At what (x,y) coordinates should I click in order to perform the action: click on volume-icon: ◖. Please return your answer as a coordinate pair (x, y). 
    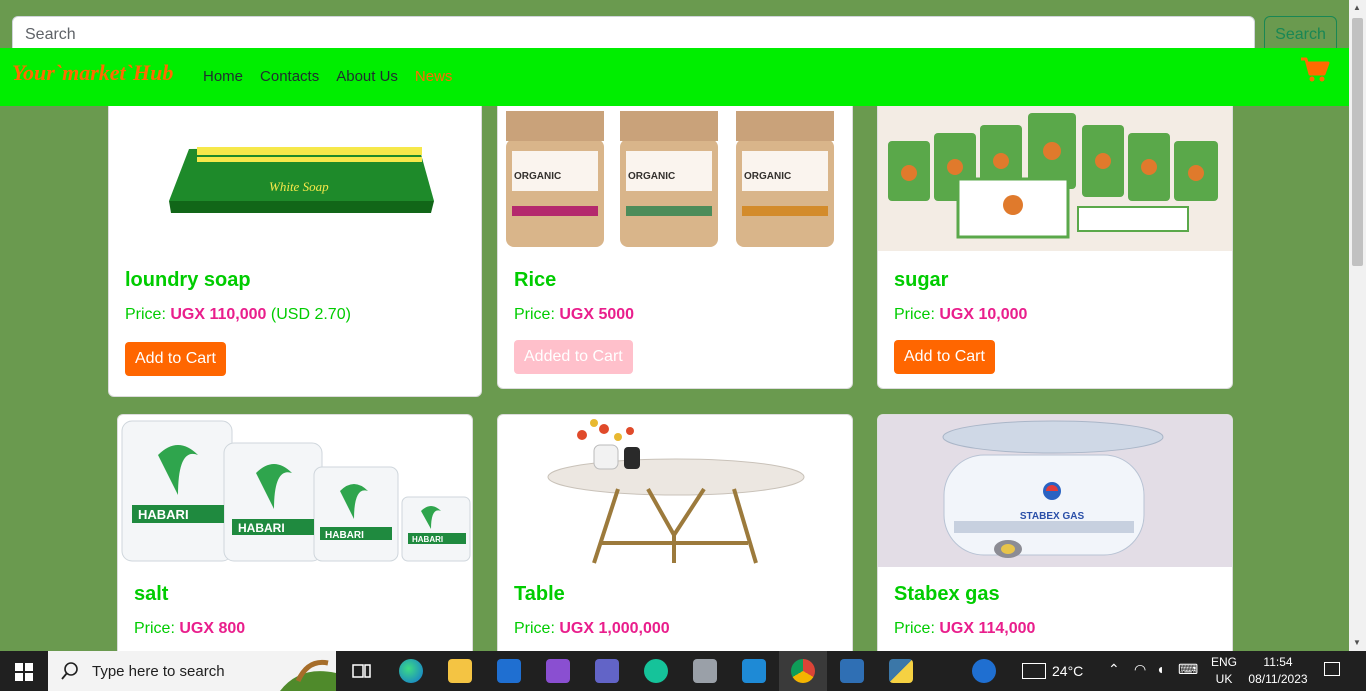
    Looking at the image, I should click on (1160, 669).